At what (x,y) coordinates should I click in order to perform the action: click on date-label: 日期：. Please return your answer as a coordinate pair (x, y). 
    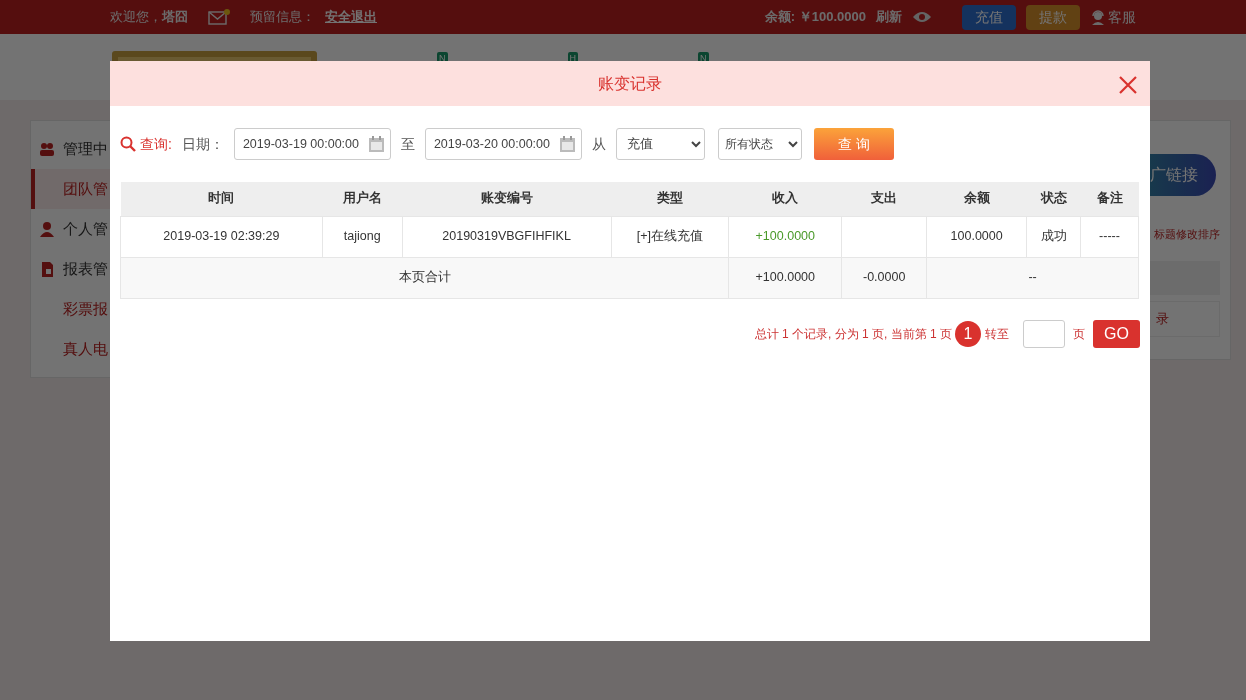
    Looking at the image, I should click on (202, 144).